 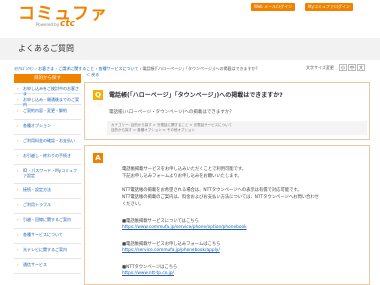 What do you see at coordinates (343, 67) in the screenshot?
I see `font-size-small-button: 小` at bounding box center [343, 67].